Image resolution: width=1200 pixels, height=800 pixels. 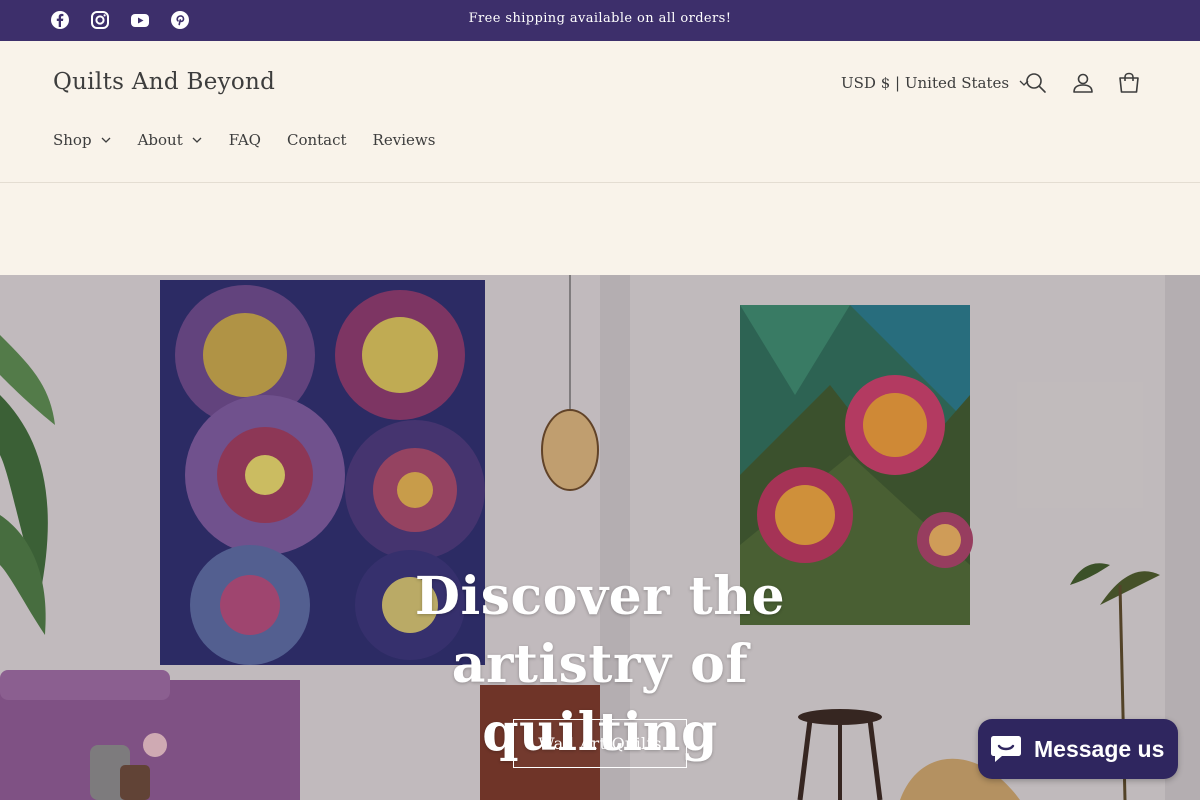 What do you see at coordinates (160, 140) in the screenshot?
I see `nav-label: About` at bounding box center [160, 140].